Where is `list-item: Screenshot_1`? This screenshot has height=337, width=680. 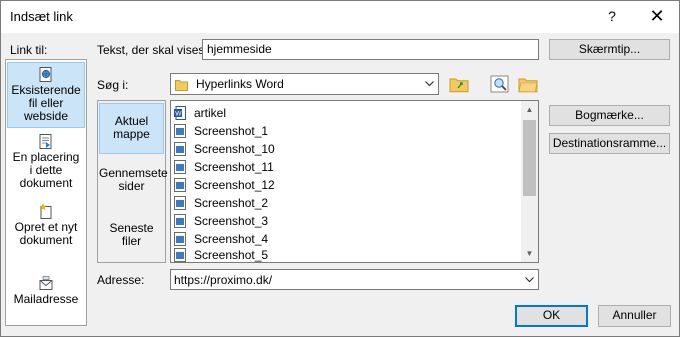
list-item: Screenshot_1 is located at coordinates (221, 130).